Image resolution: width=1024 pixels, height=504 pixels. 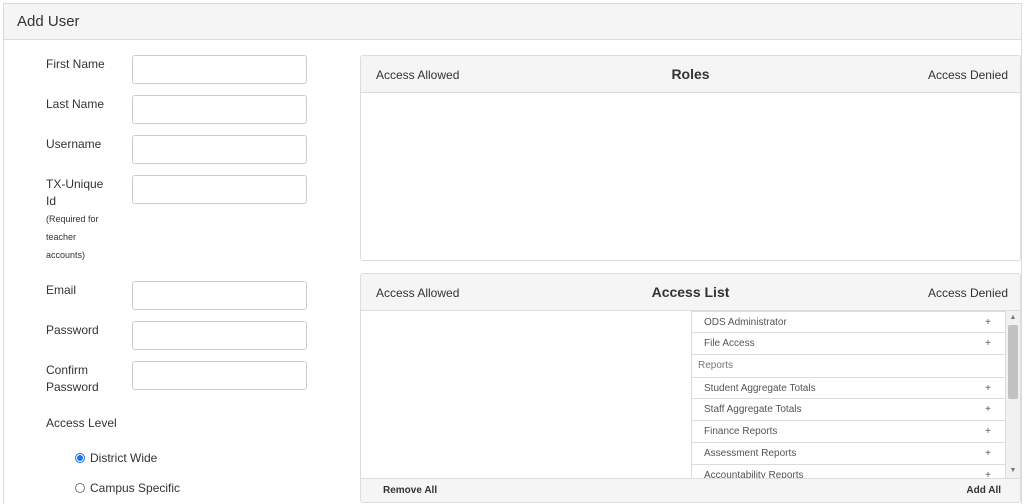 I want to click on tx-unique-label-line2: Id, so click(x=51, y=201).